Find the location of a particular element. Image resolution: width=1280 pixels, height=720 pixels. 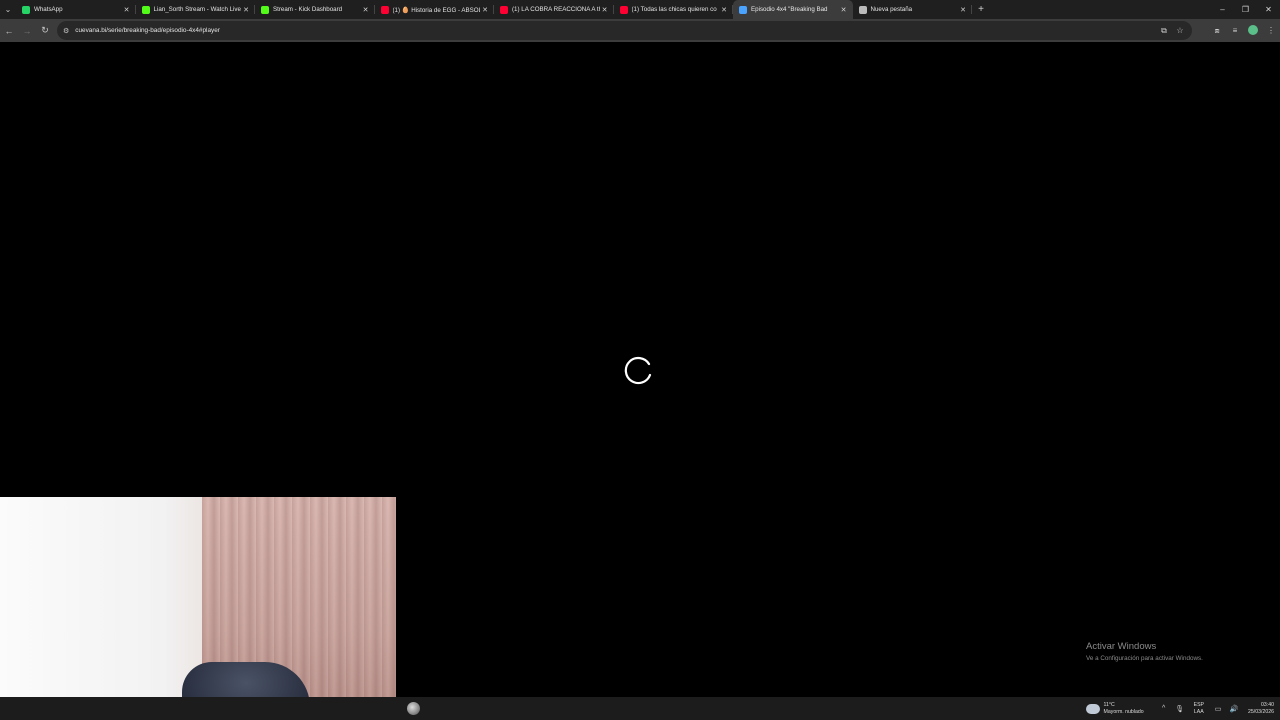

whatsapp-icon is located at coordinates (26, 9).